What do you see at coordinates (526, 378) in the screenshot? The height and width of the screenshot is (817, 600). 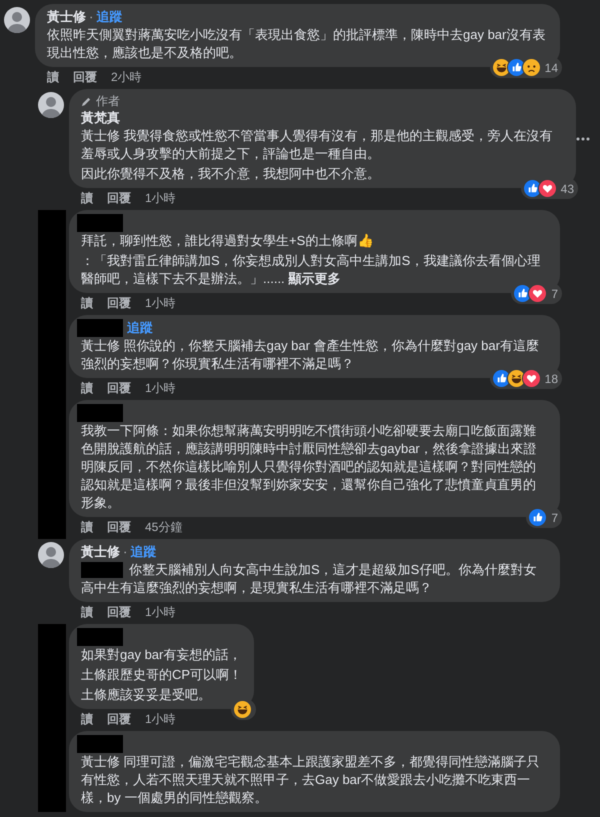 I see `reaction-summary: 18` at bounding box center [526, 378].